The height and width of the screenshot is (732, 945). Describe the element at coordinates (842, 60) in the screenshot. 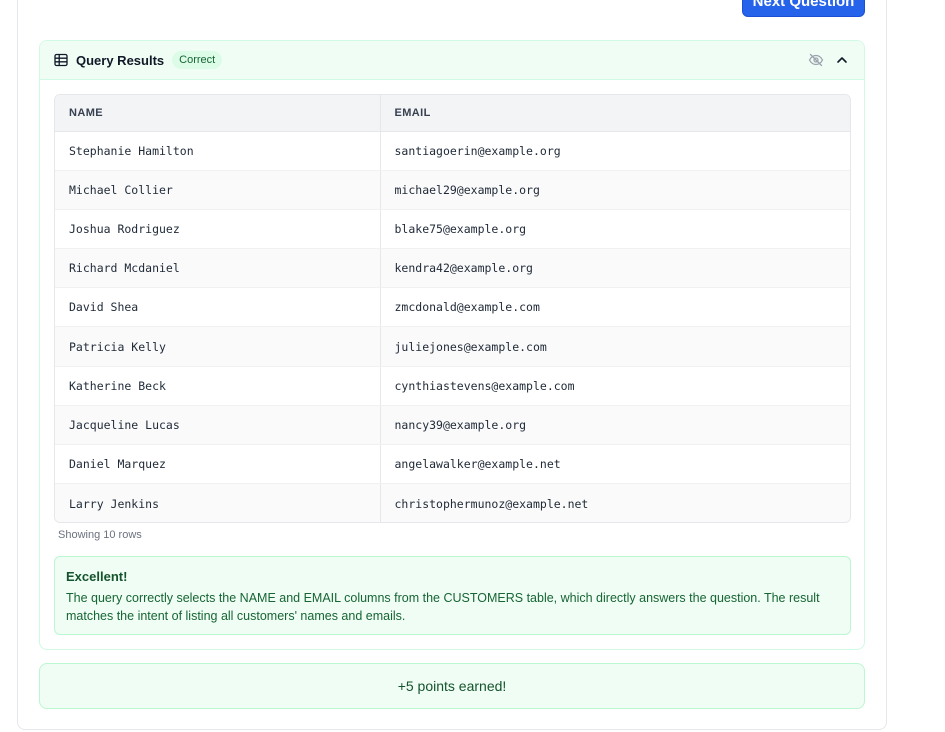

I see `chevron-up-icon` at that location.